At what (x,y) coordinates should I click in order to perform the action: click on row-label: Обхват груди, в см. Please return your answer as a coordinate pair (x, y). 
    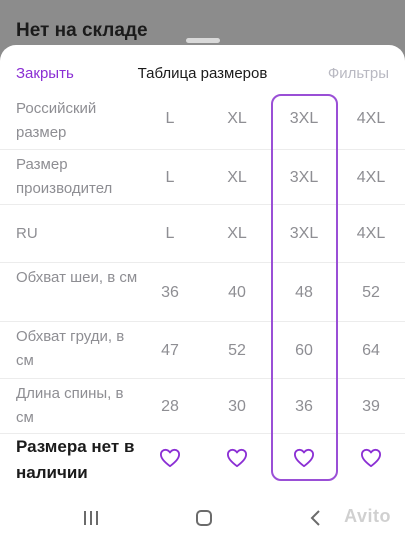
    Looking at the image, I should click on (70, 348).